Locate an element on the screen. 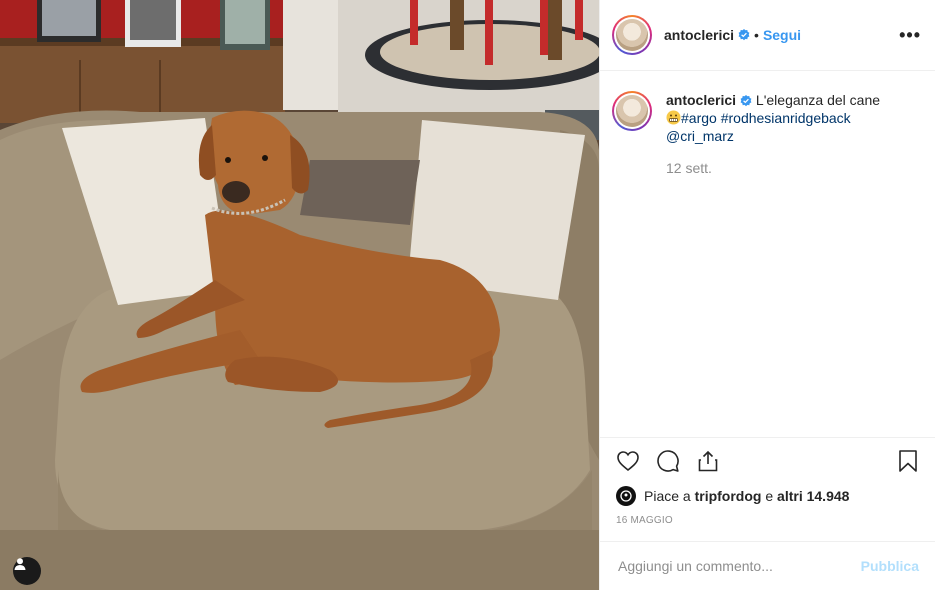 The image size is (935, 590). post-date: 16 MAGGIO is located at coordinates (767, 519).